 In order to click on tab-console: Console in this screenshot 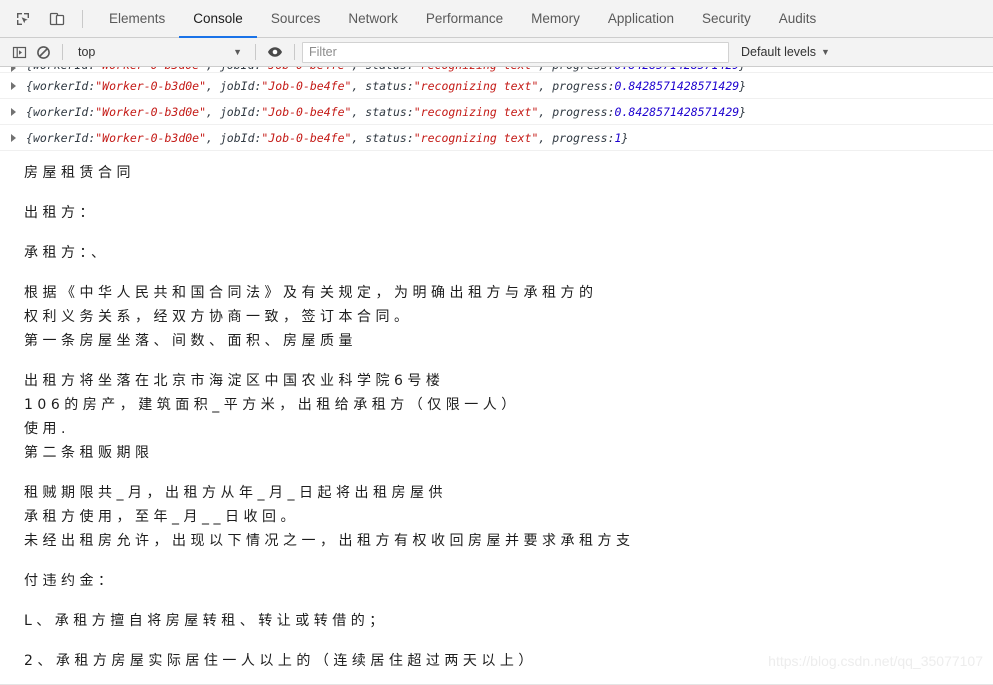, I will do `click(218, 19)`.